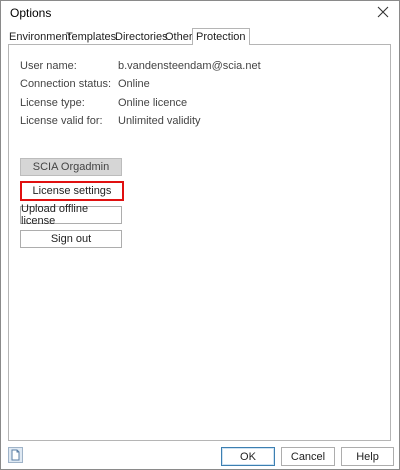 The height and width of the screenshot is (470, 400). What do you see at coordinates (221, 36) in the screenshot?
I see `tab-protection: Protection` at bounding box center [221, 36].